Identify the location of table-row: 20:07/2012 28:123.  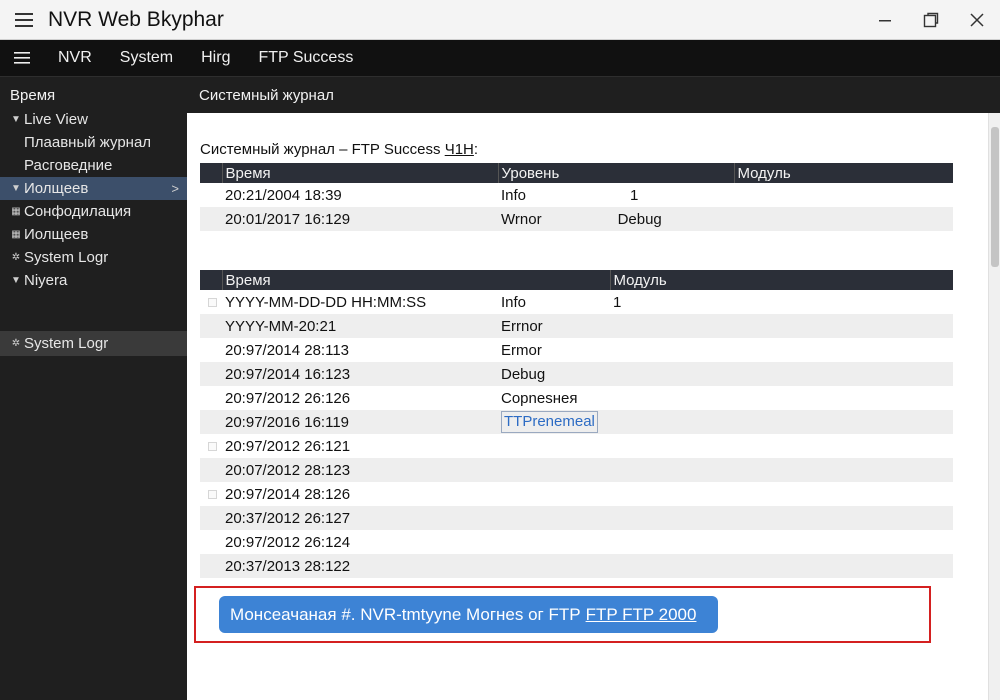
(576, 470).